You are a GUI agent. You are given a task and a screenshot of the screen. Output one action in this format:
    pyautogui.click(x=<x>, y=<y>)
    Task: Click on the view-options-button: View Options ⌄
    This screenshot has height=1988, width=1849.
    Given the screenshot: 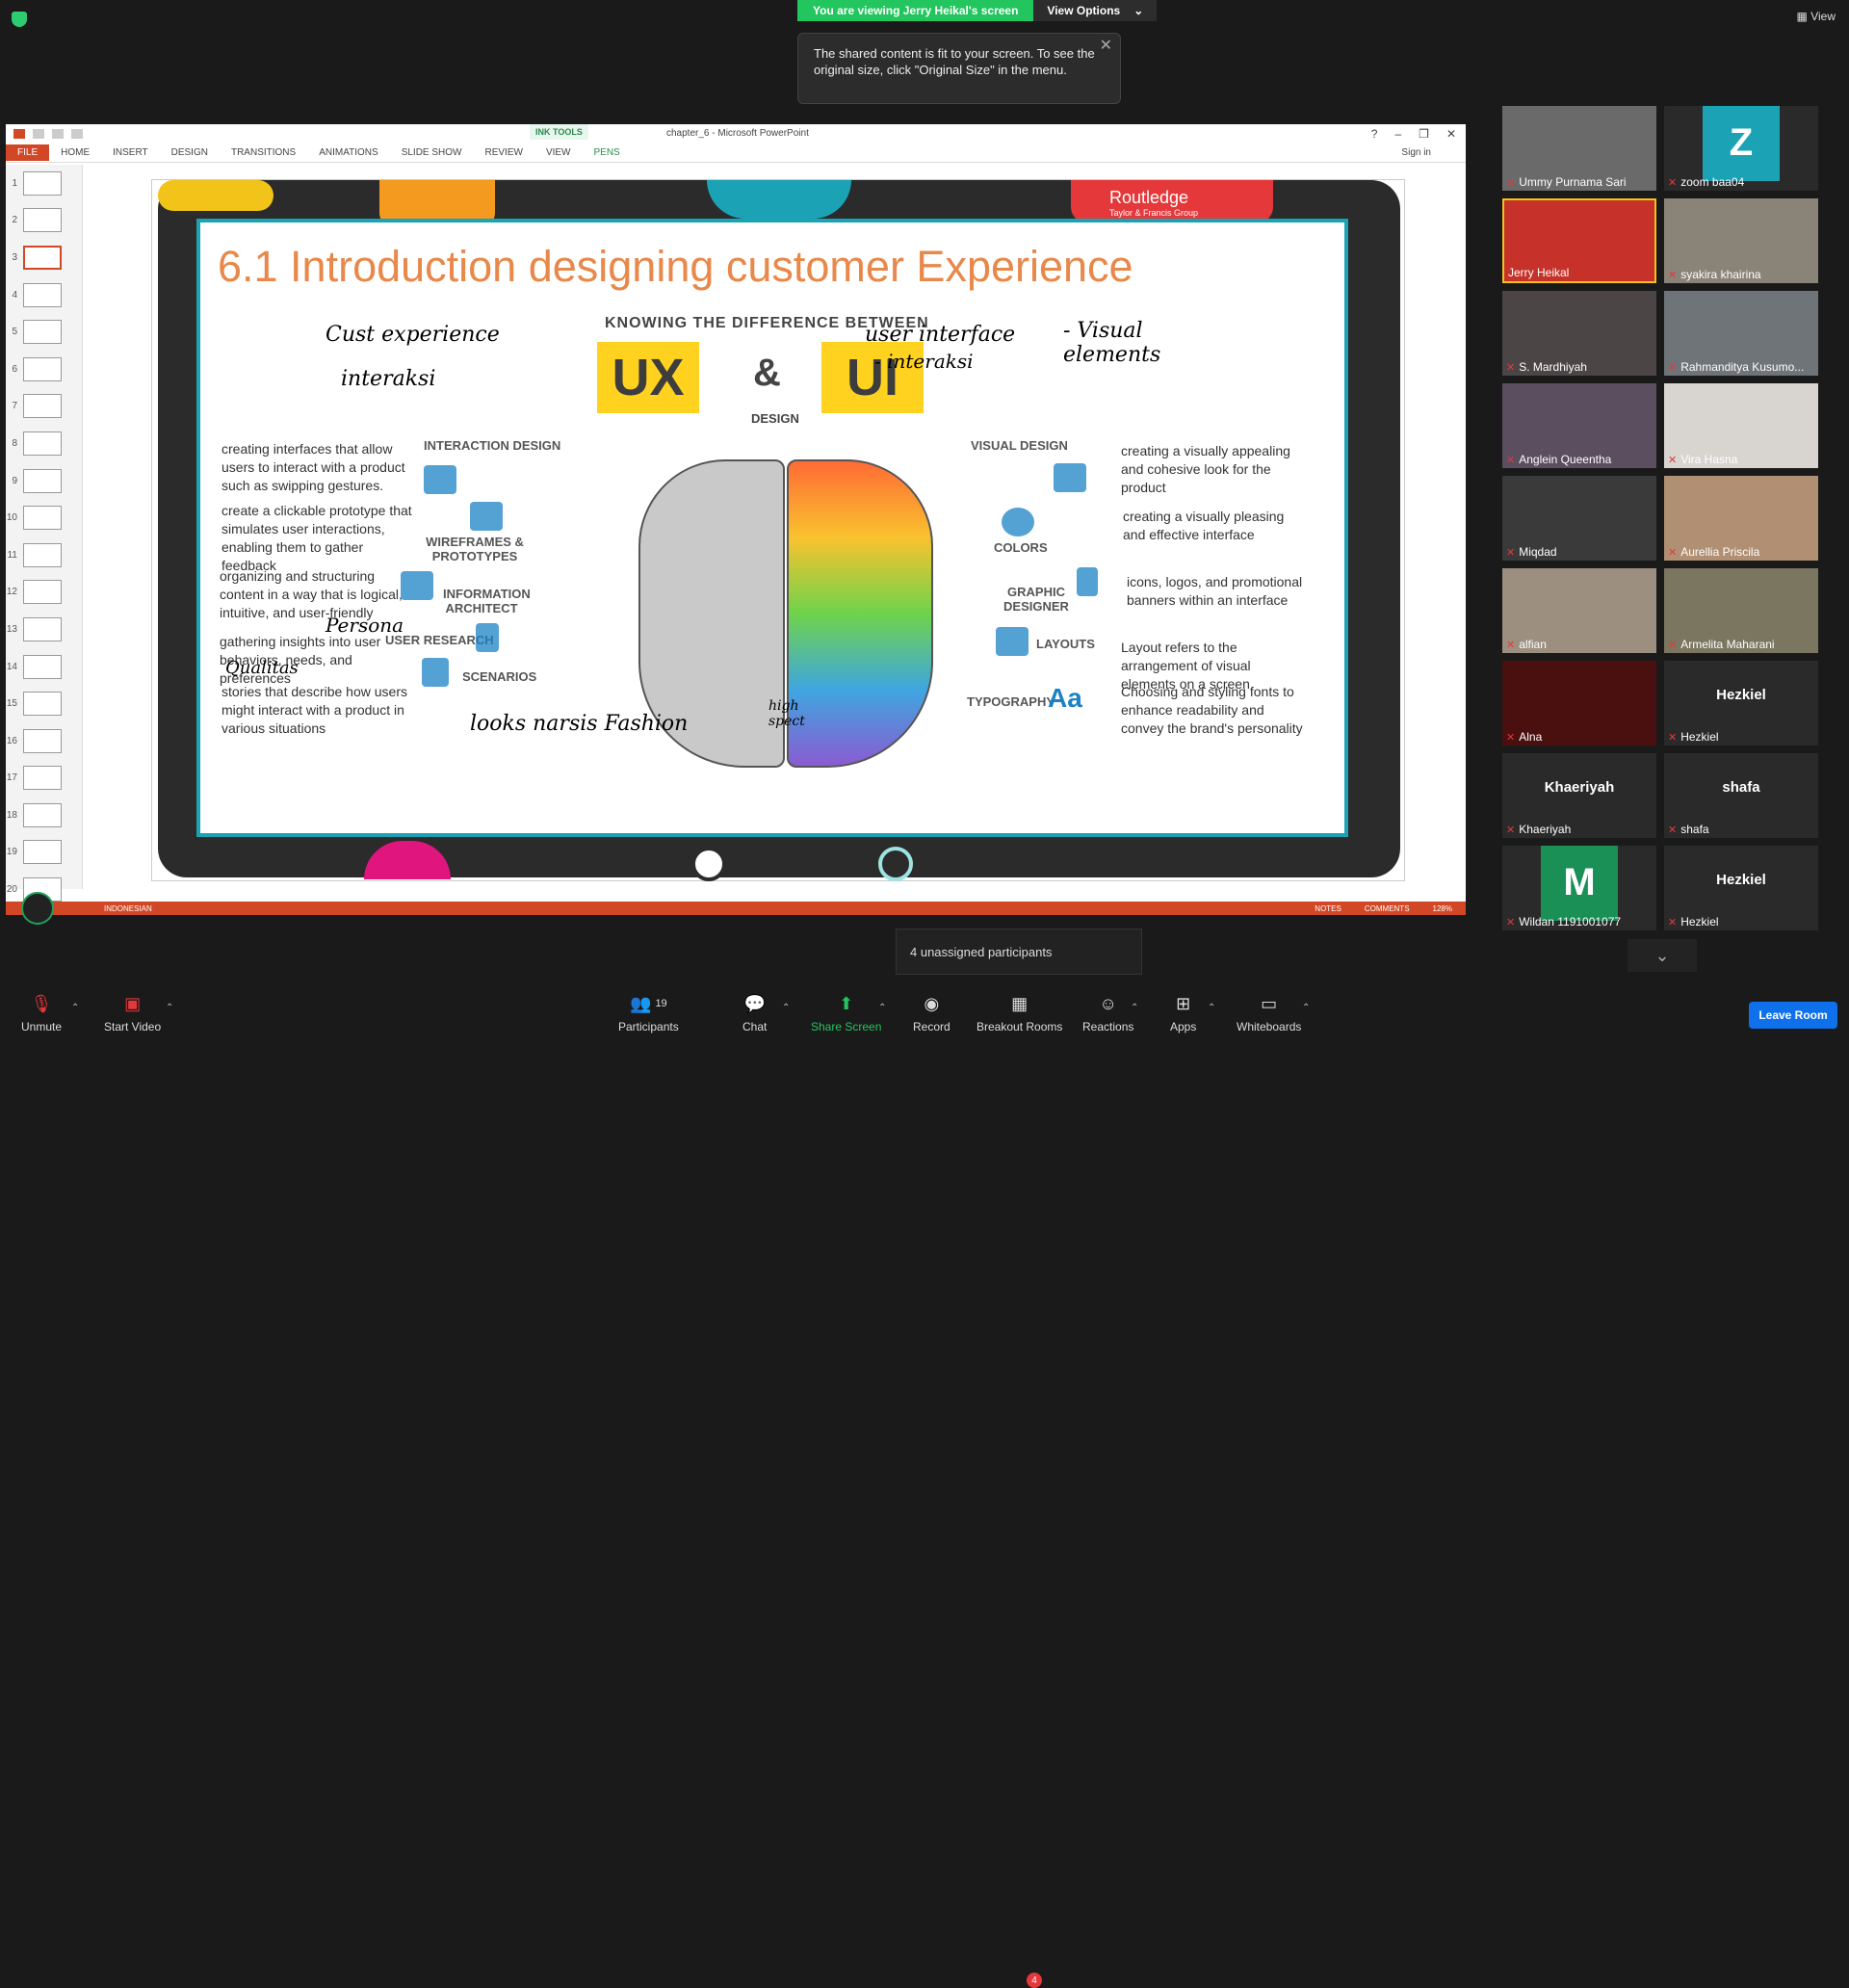 What is the action you would take?
    pyautogui.click(x=1095, y=10)
    